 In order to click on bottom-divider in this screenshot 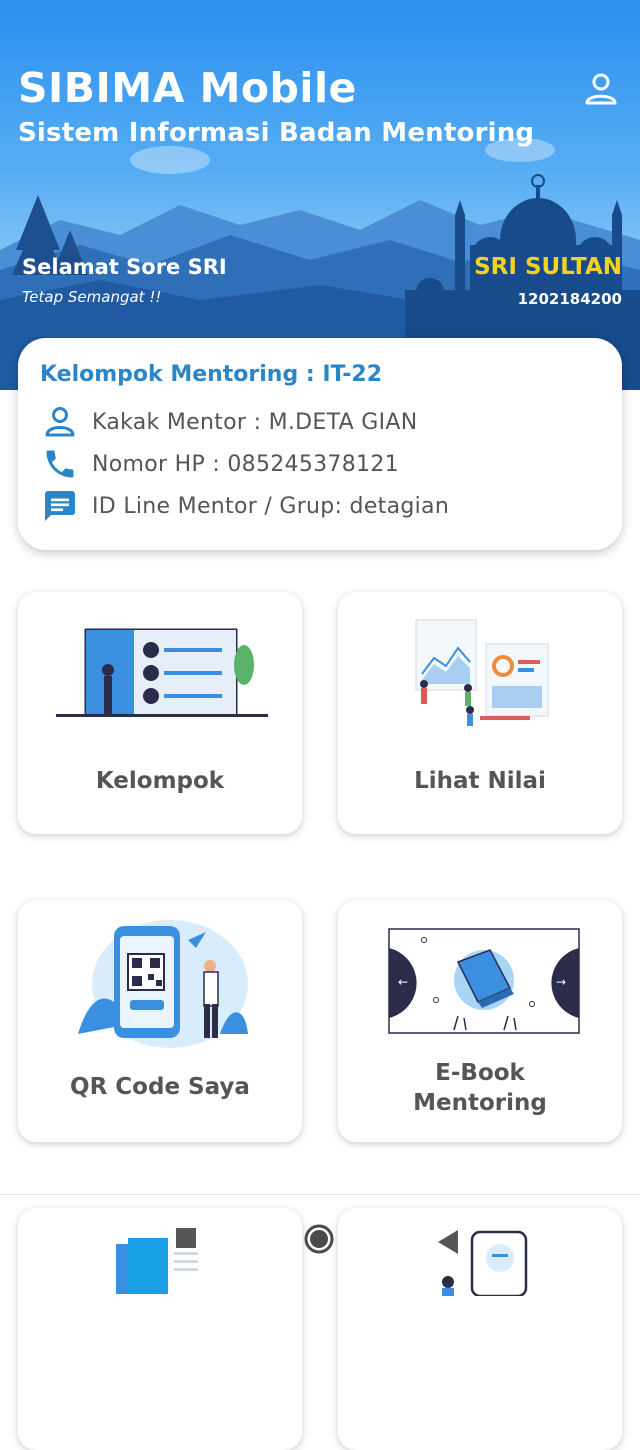, I will do `click(320, 1194)`.